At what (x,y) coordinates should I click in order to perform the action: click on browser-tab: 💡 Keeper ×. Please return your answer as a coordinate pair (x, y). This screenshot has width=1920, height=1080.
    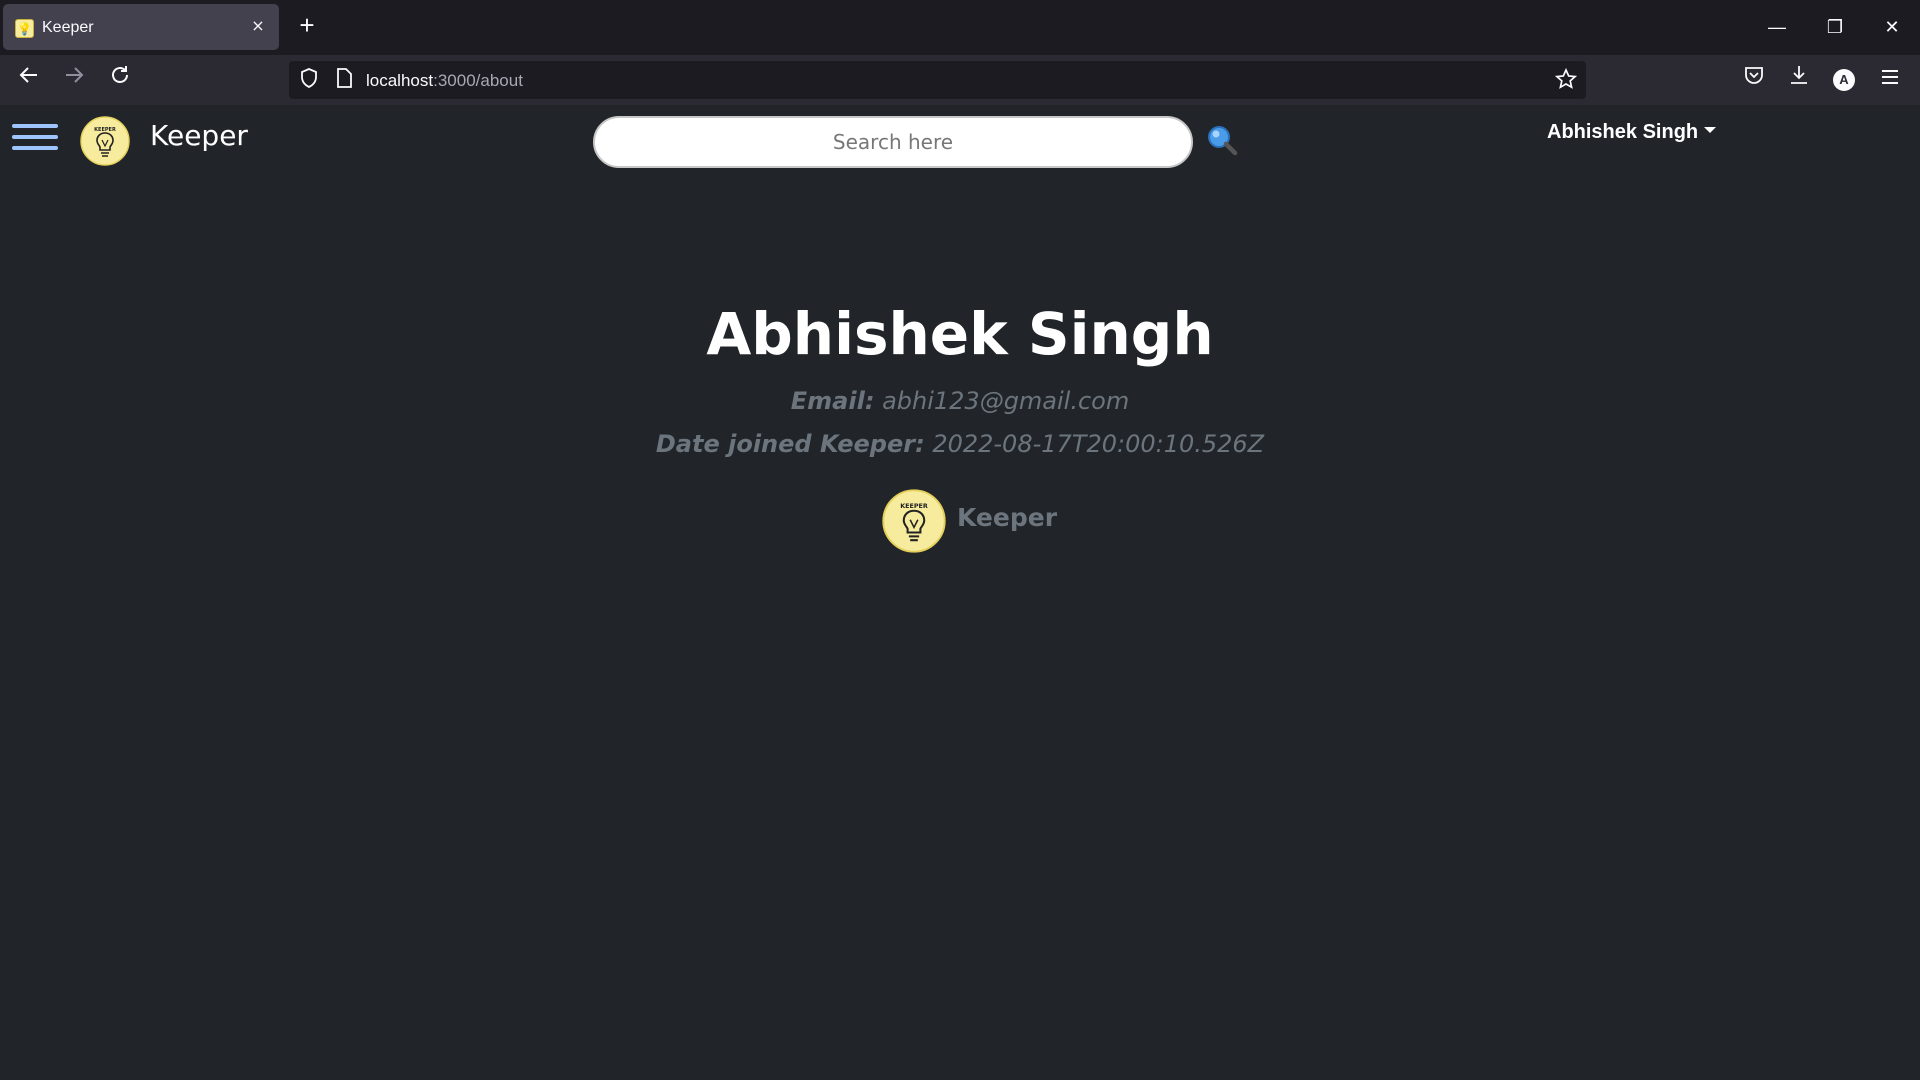
    Looking at the image, I should click on (141, 27).